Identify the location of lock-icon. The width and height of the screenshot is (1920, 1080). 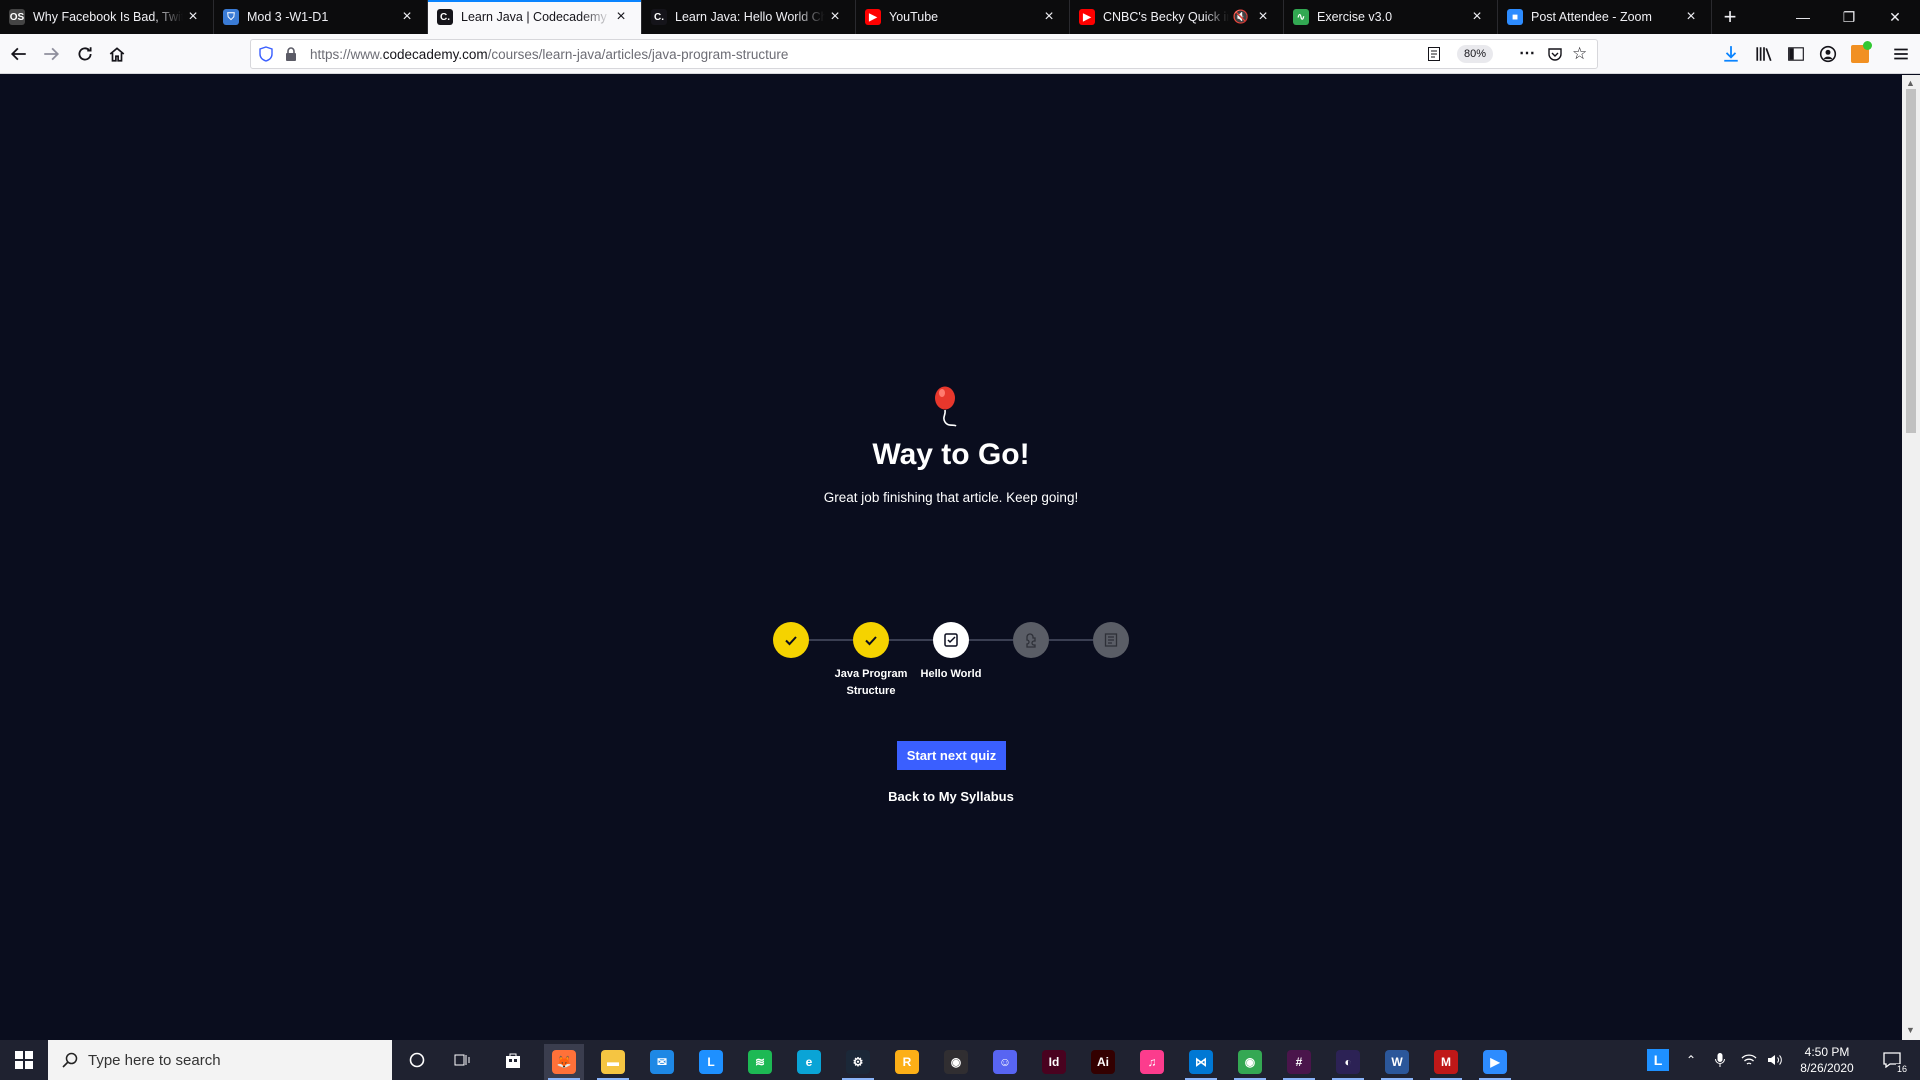
(291, 55).